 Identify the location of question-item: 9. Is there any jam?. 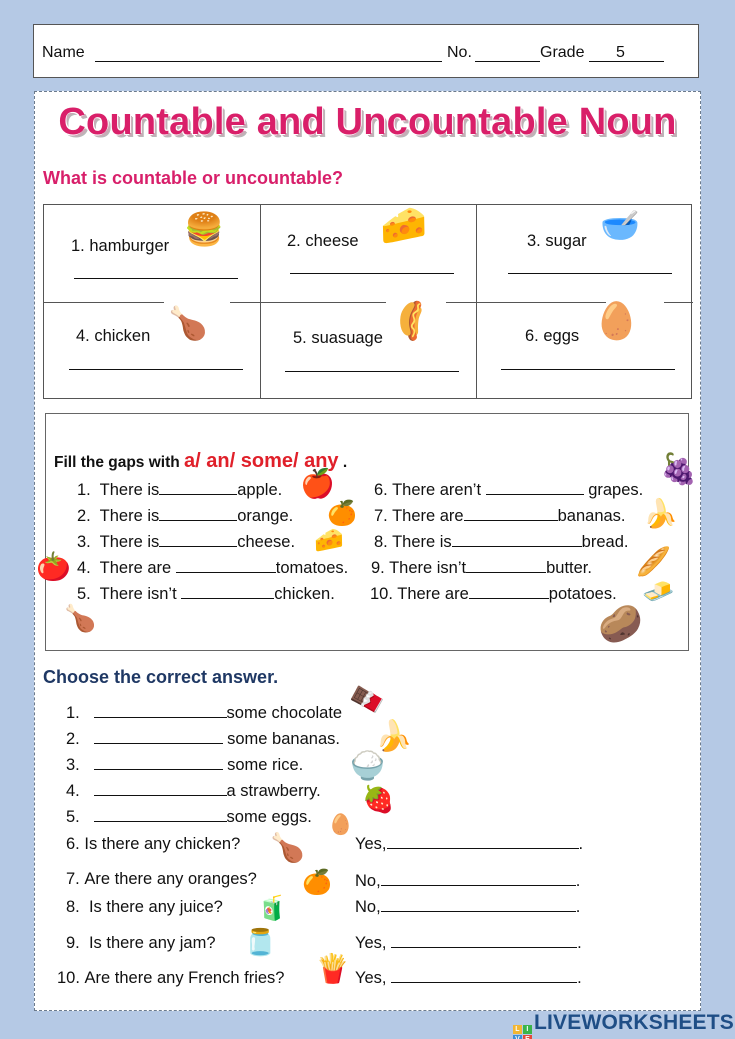
(141, 943).